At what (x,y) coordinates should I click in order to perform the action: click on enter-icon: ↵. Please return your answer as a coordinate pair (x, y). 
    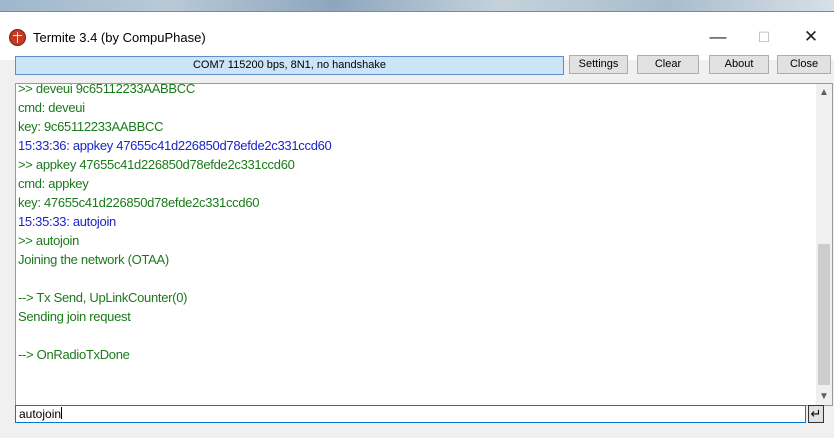
    Looking at the image, I should click on (816, 414).